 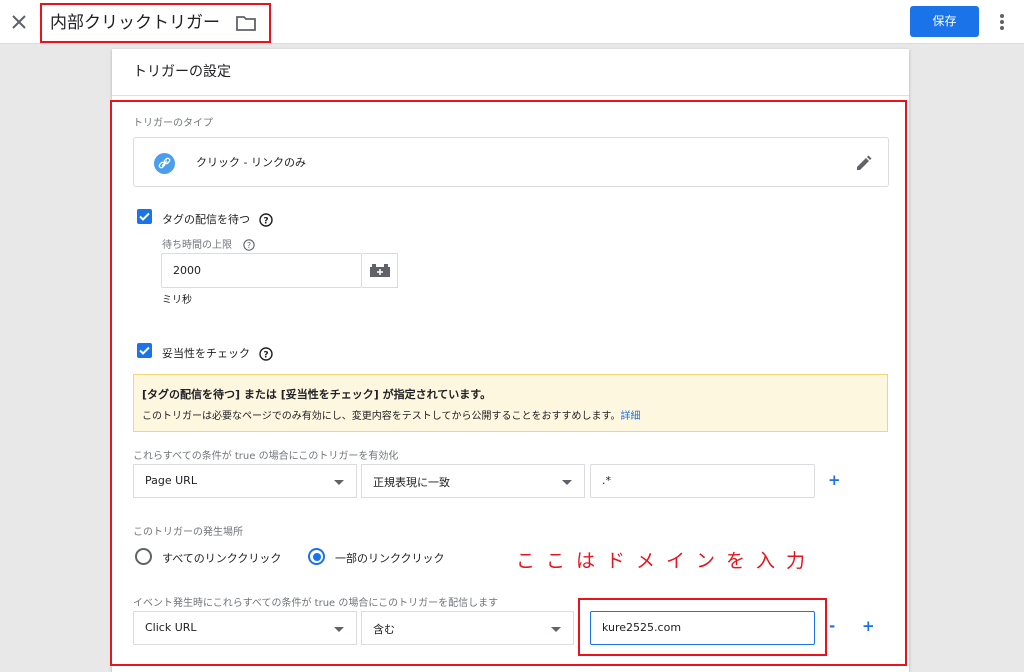 I want to click on trigger-title-highlight: 内部クリックトリガー, so click(x=155, y=23).